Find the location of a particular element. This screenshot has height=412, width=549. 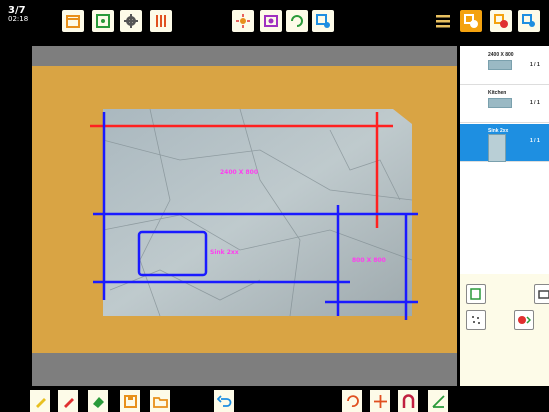

undo-button is located at coordinates (224, 401).